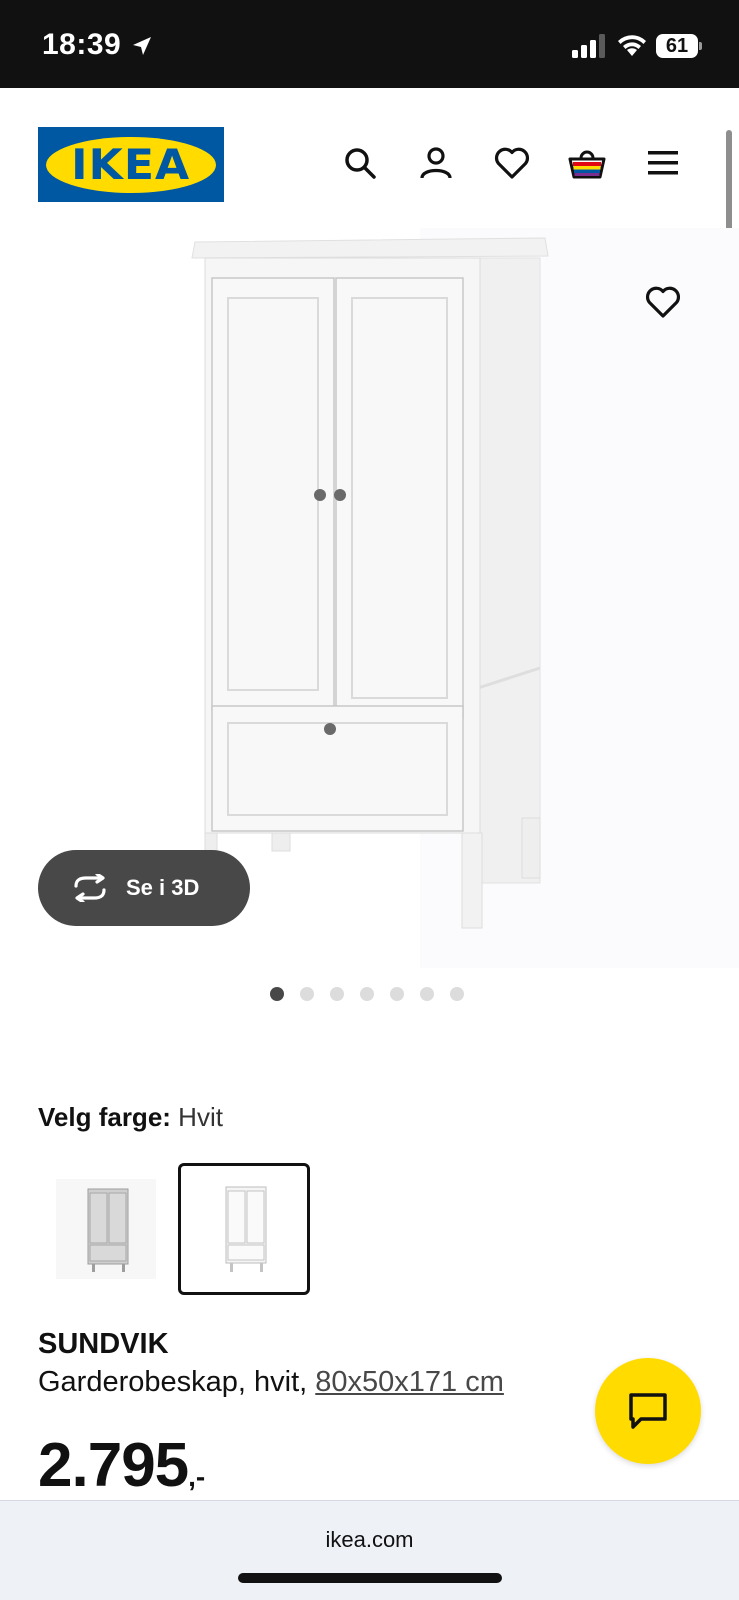 The height and width of the screenshot is (1600, 739). Describe the element at coordinates (632, 45) in the screenshot. I see `wifi-icon` at that location.